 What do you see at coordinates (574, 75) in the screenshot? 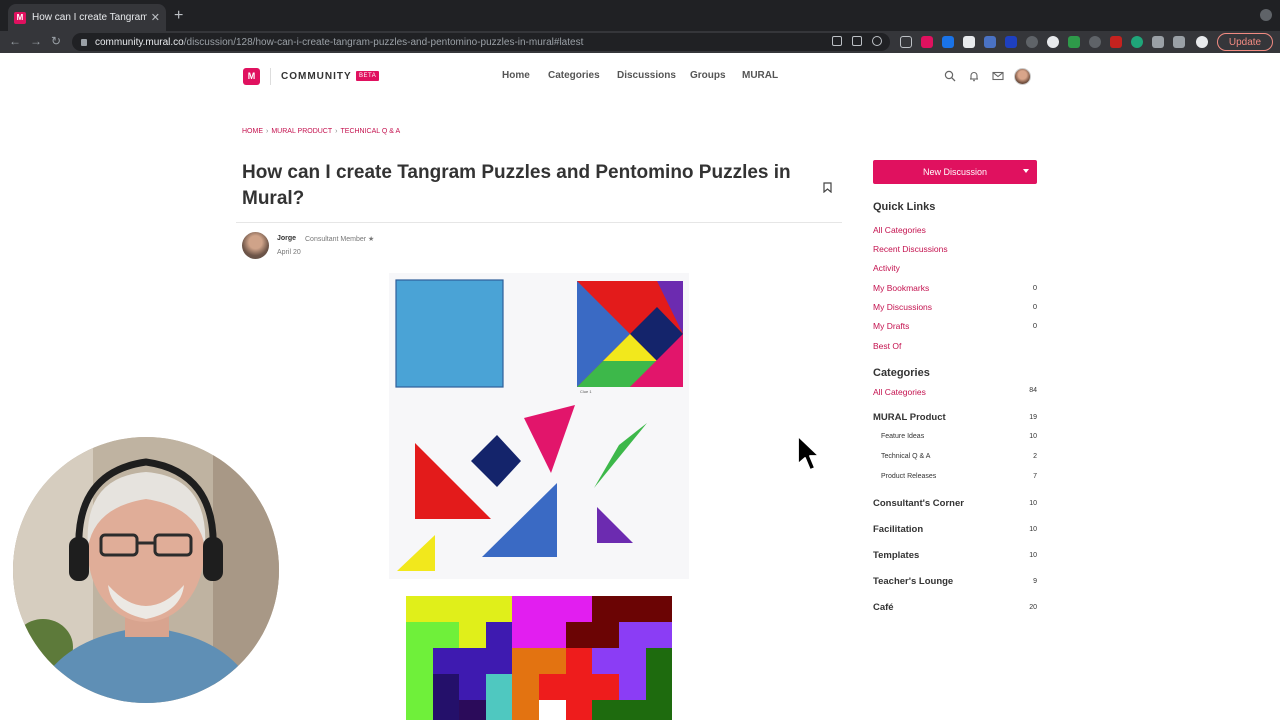
I see `nav-categories: Categories` at bounding box center [574, 75].